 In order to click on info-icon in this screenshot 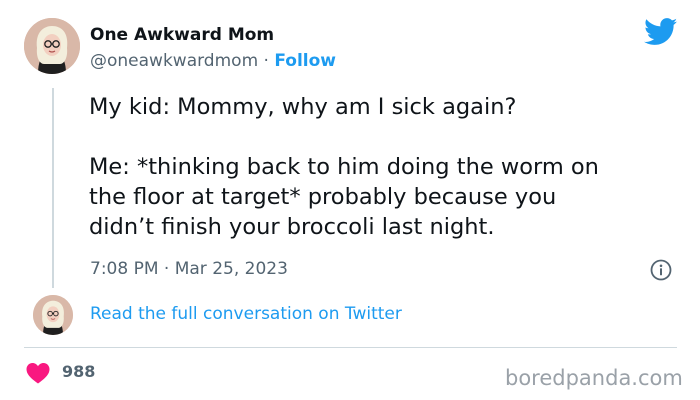, I will do `click(661, 270)`.